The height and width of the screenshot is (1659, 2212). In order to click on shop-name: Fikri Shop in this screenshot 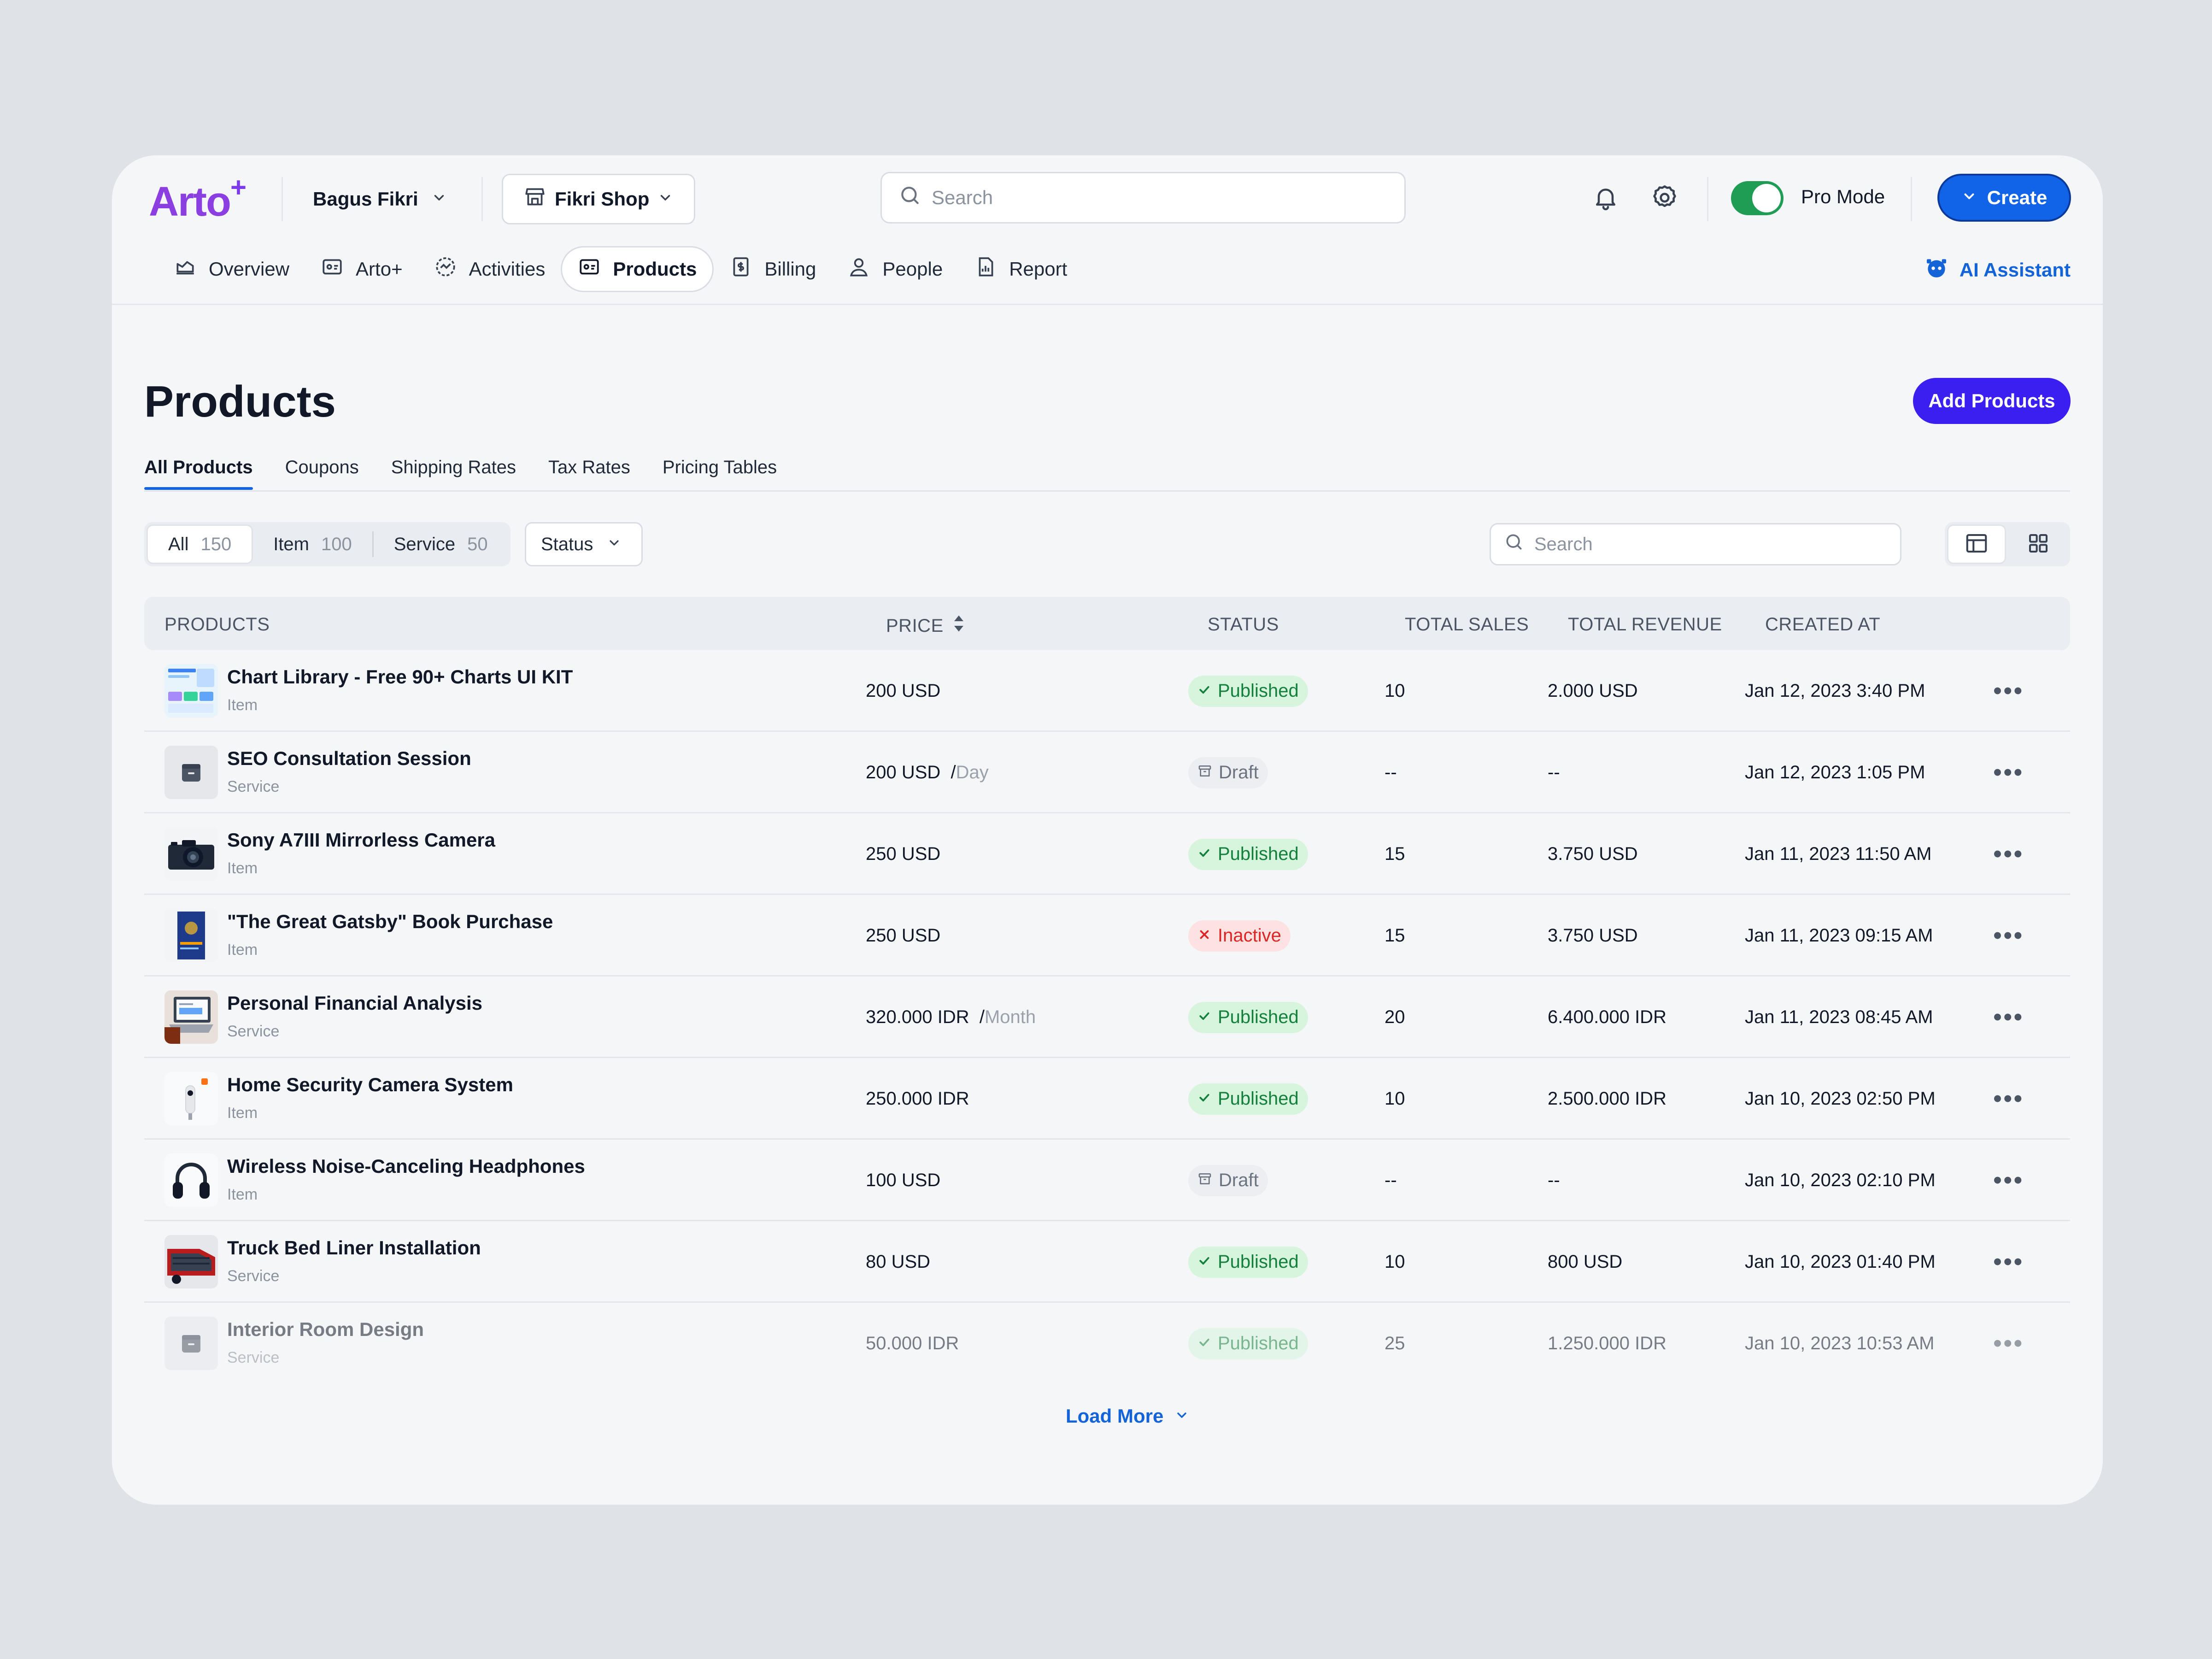, I will do `click(602, 199)`.